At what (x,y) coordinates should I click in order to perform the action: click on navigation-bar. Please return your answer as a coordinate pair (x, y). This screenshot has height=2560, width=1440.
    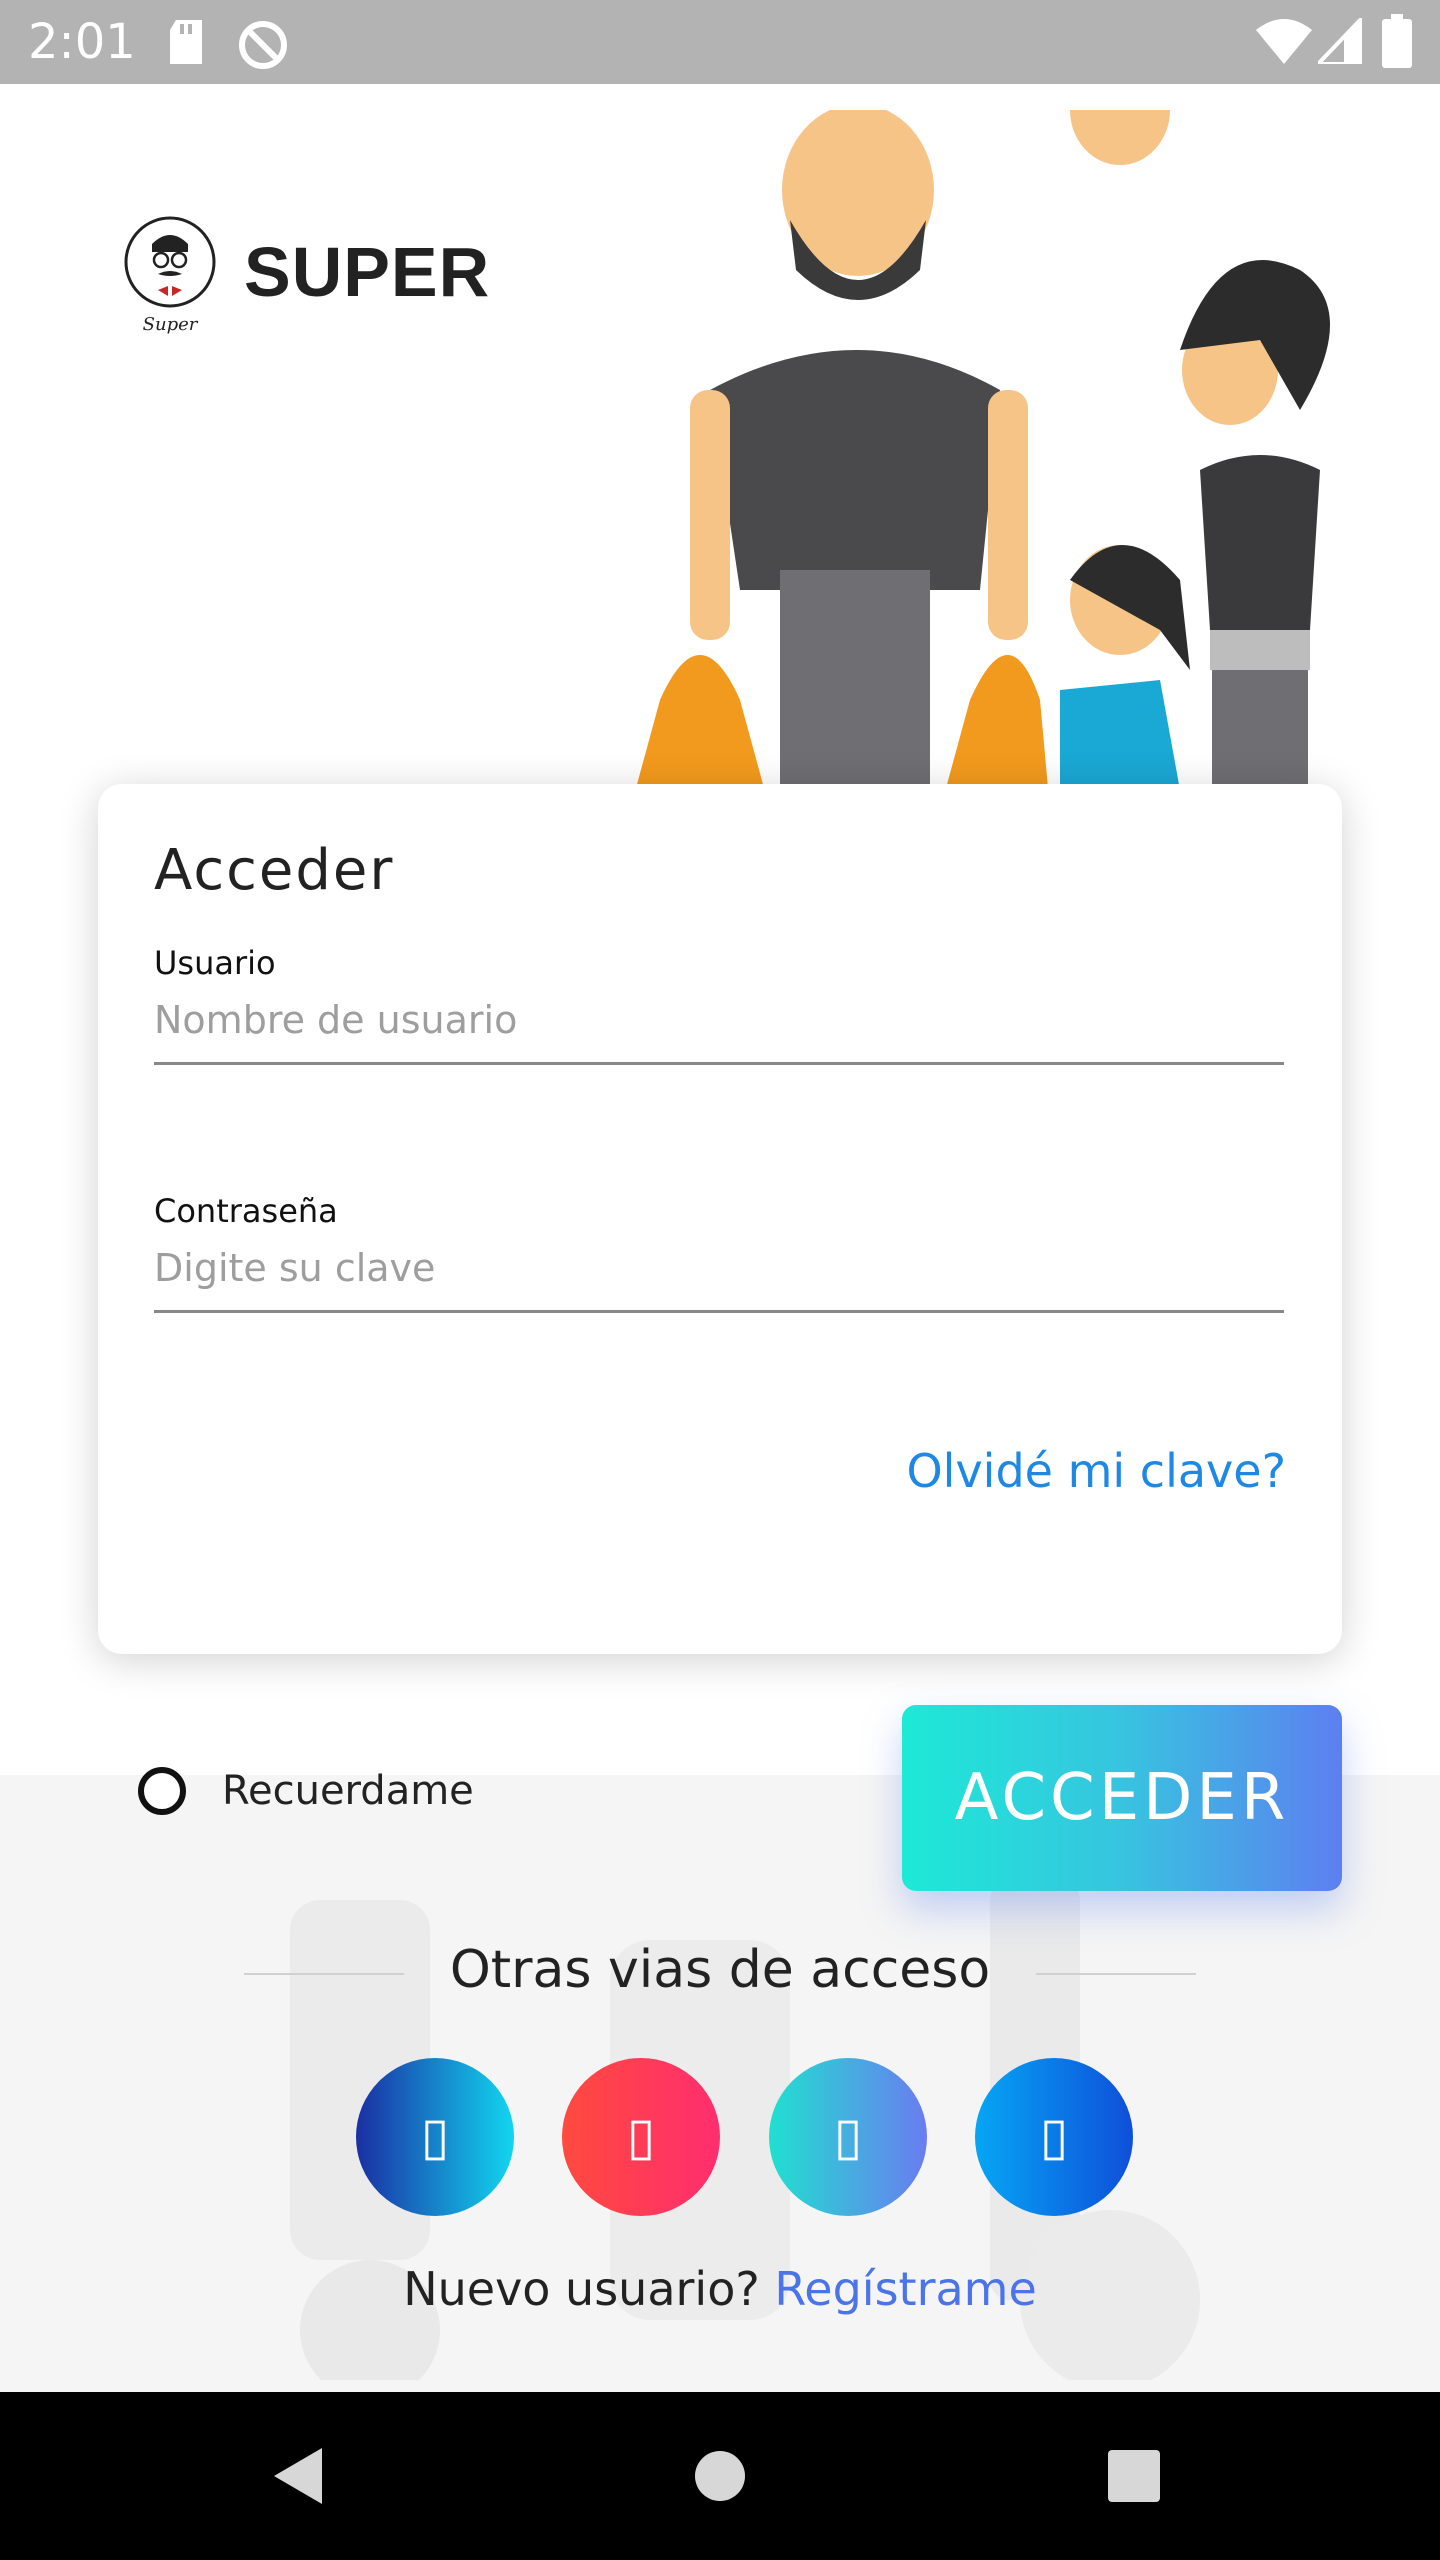
    Looking at the image, I should click on (720, 2476).